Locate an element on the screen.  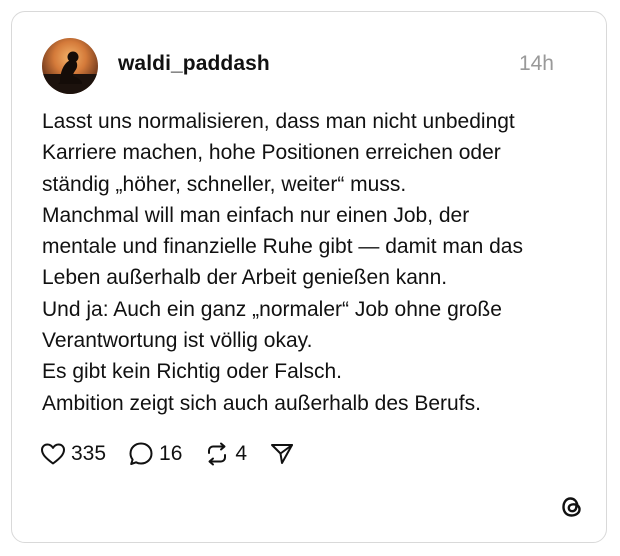
avatar is located at coordinates (70, 66).